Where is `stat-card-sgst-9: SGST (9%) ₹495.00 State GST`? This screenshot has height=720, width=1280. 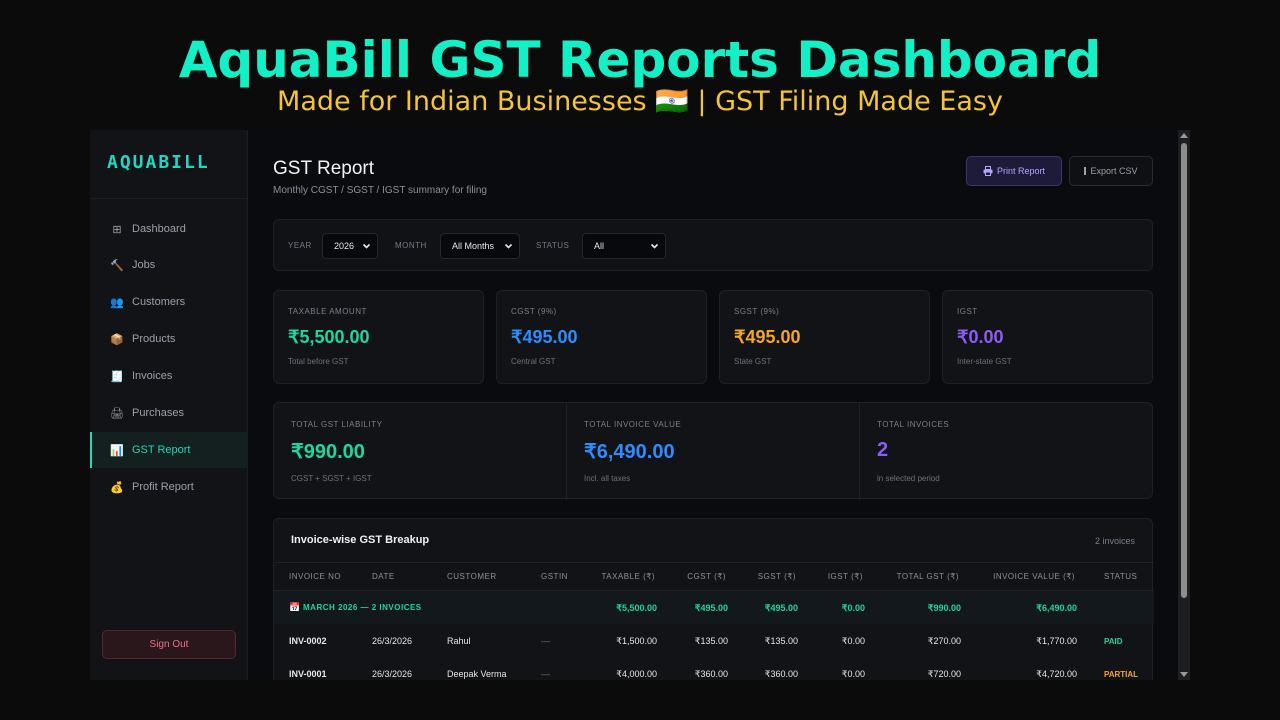
stat-card-sgst-9: SGST (9%) ₹495.00 State GST is located at coordinates (824, 337).